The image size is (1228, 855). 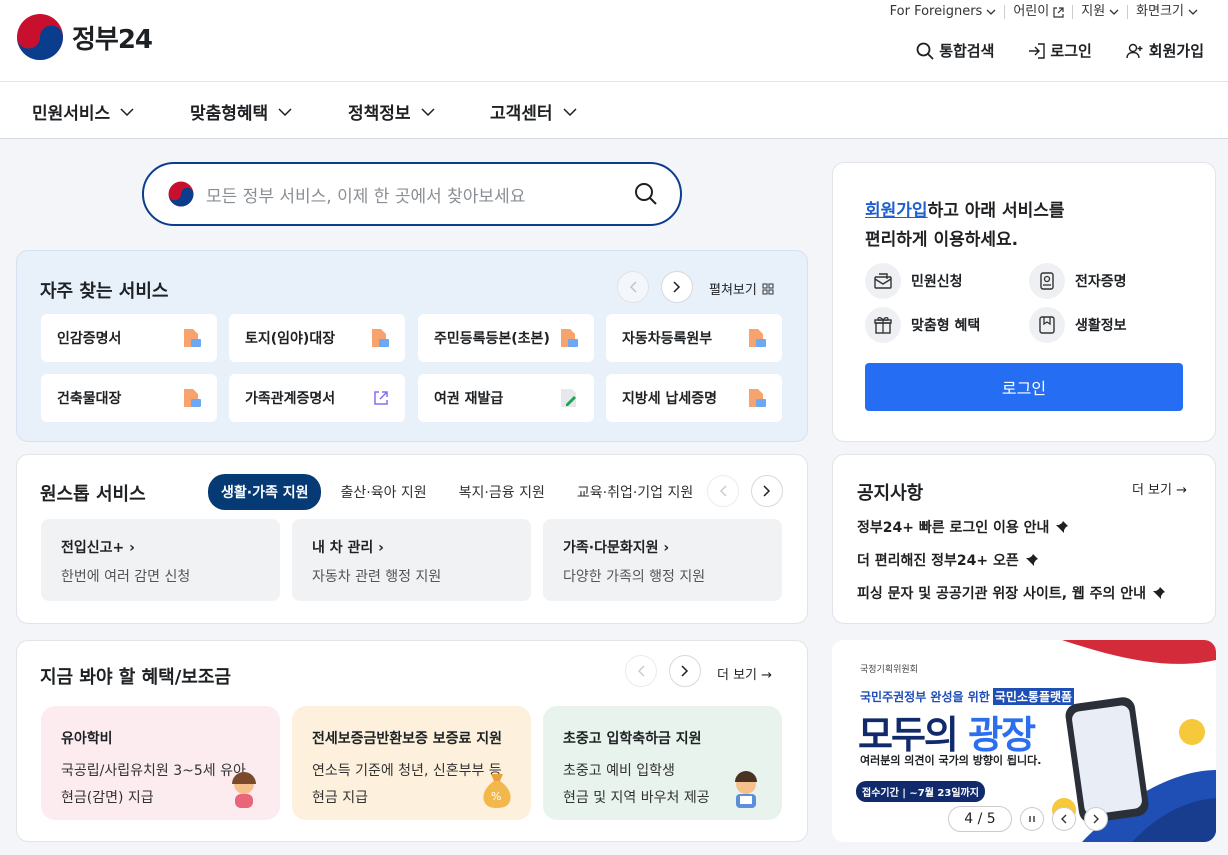 I want to click on service-tile: 지방세 납세증명, so click(x=694, y=398).